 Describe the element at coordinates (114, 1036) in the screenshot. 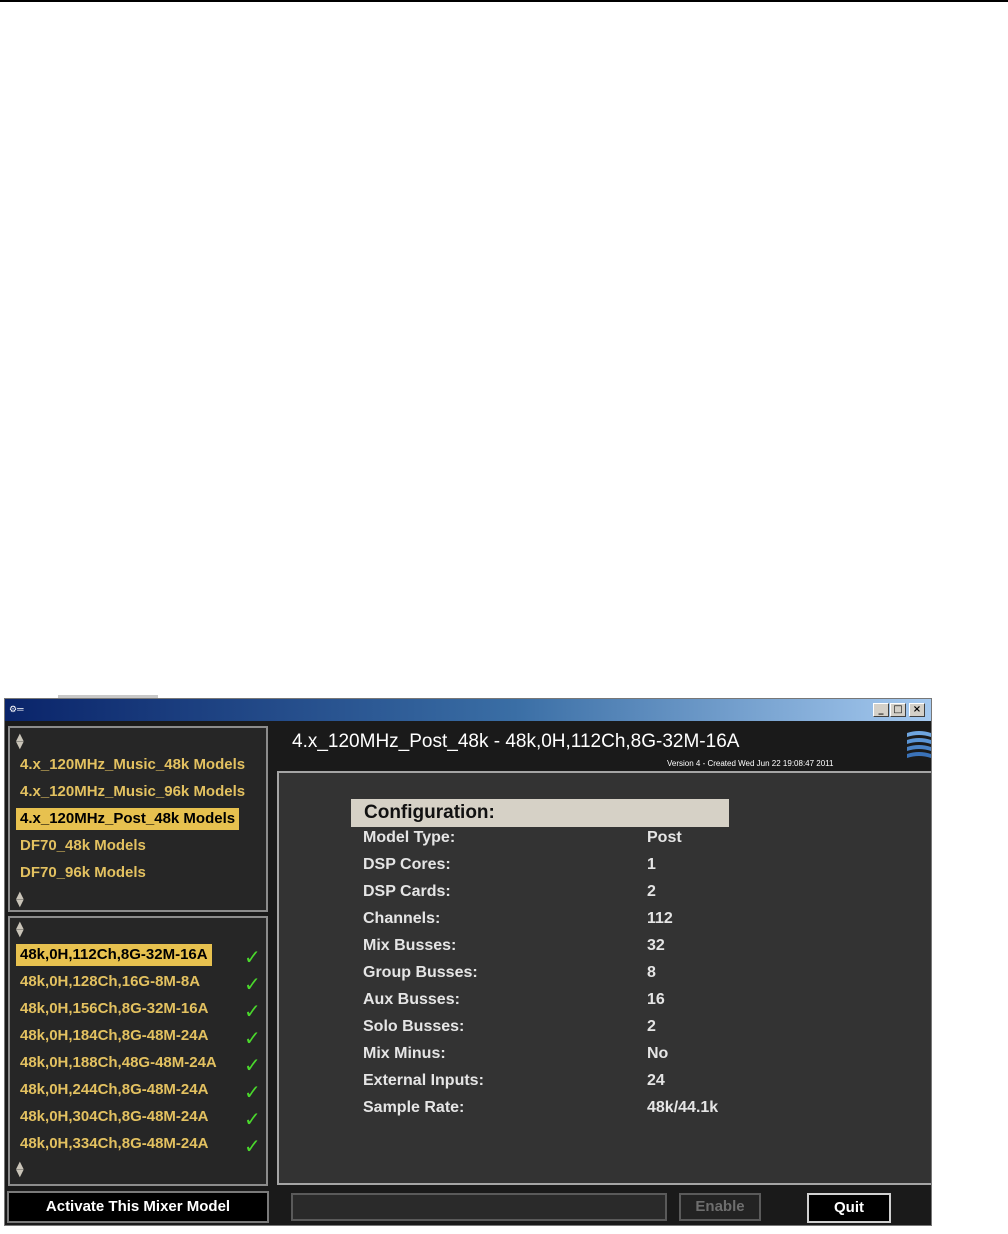

I see `mixer-model-item: 48k,0H,184Ch,8G-48M-24A` at that location.